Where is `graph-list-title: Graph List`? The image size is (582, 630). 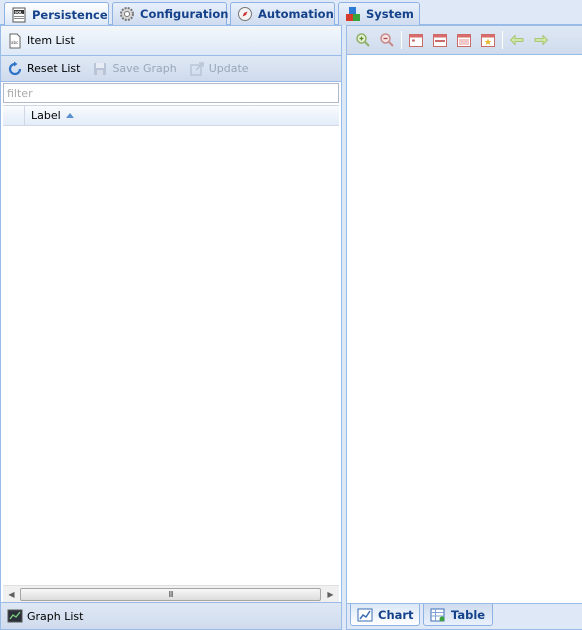
graph-list-title: Graph List is located at coordinates (45, 616).